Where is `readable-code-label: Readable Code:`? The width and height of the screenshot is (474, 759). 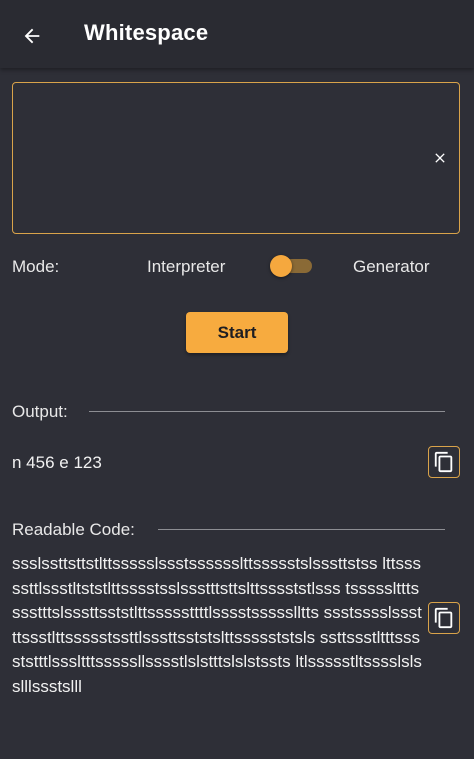
readable-code-label: Readable Code: is located at coordinates (73, 529).